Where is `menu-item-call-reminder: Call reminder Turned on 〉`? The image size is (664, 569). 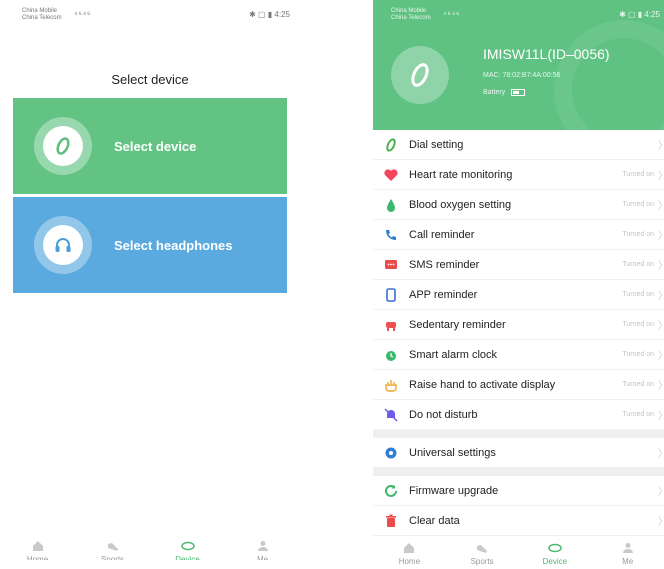 menu-item-call-reminder: Call reminder Turned on 〉 is located at coordinates (518, 235).